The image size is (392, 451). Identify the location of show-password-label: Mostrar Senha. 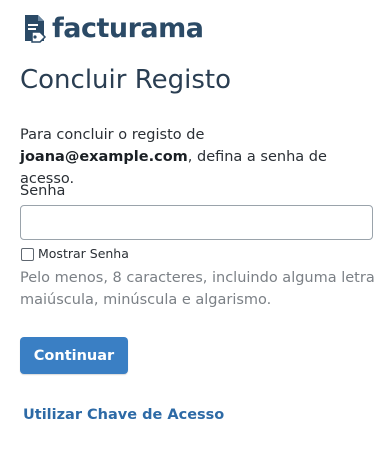
(83, 254).